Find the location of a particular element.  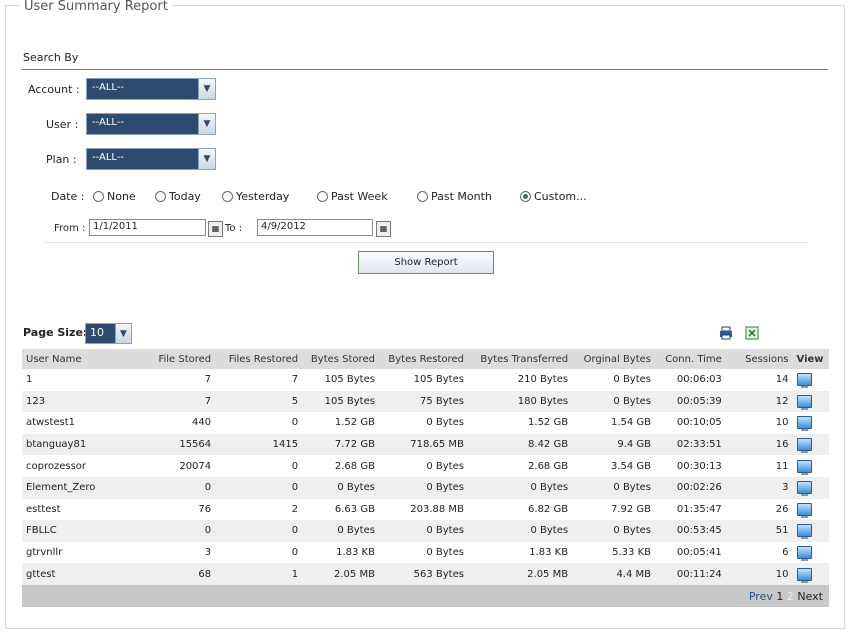

cell-original-bytes: 3.54 GB is located at coordinates (631, 466).